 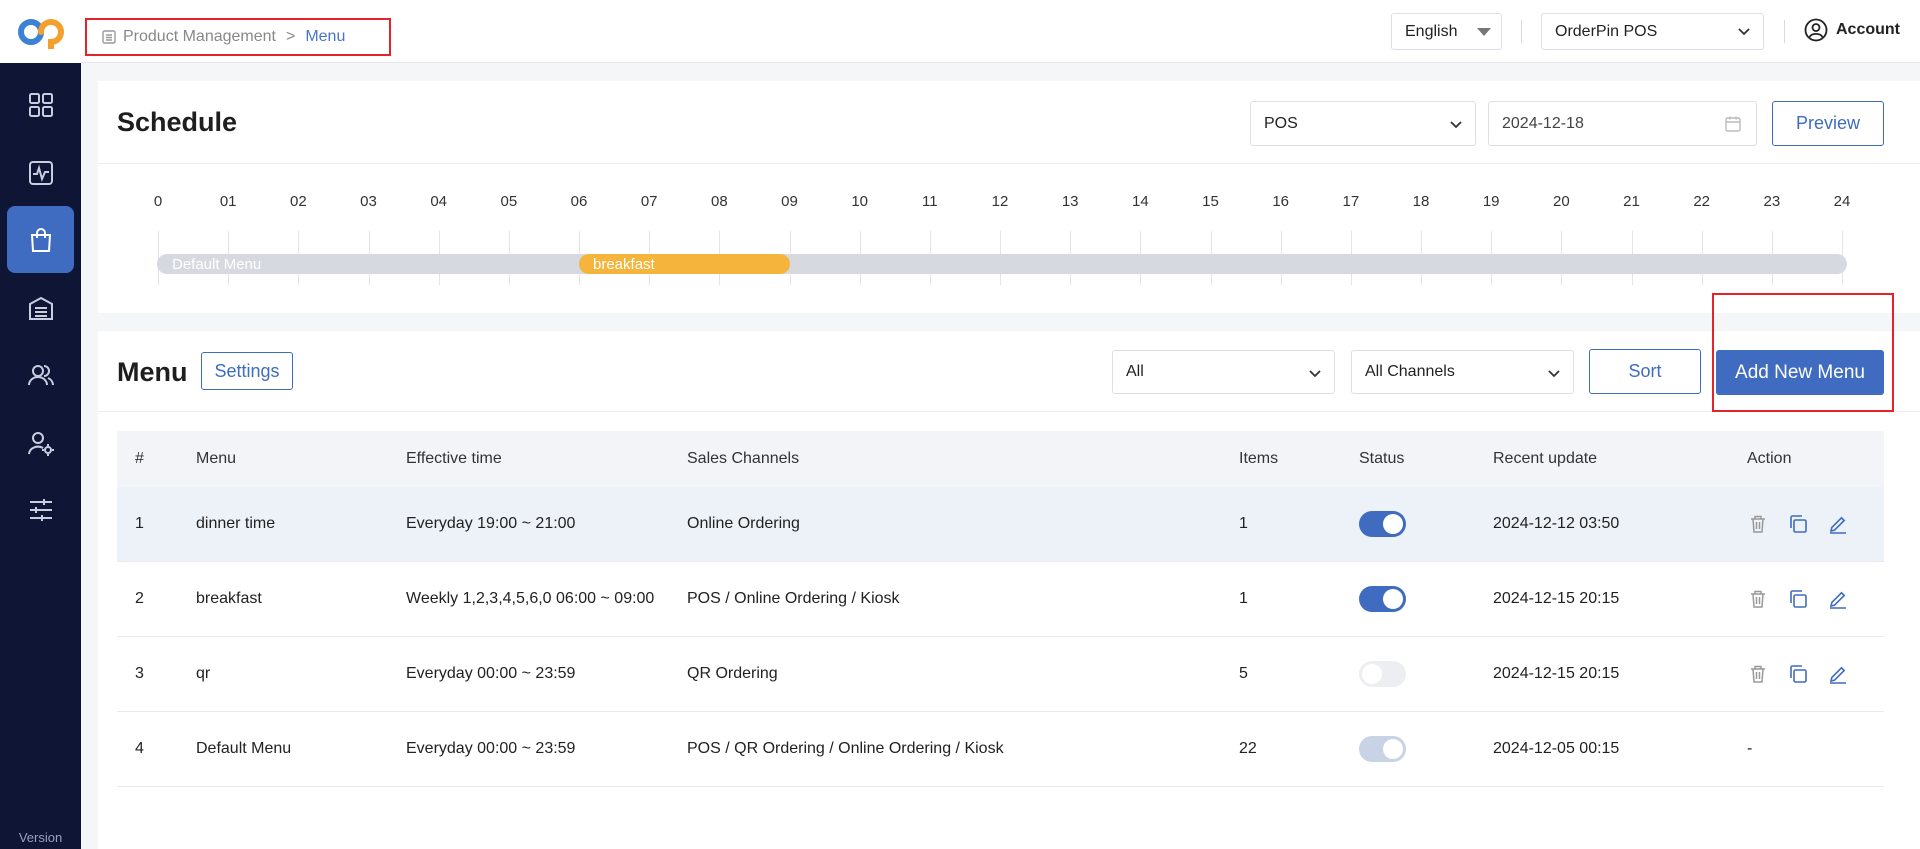 What do you see at coordinates (1491, 201) in the screenshot?
I see `timeline-hour-label: 19` at bounding box center [1491, 201].